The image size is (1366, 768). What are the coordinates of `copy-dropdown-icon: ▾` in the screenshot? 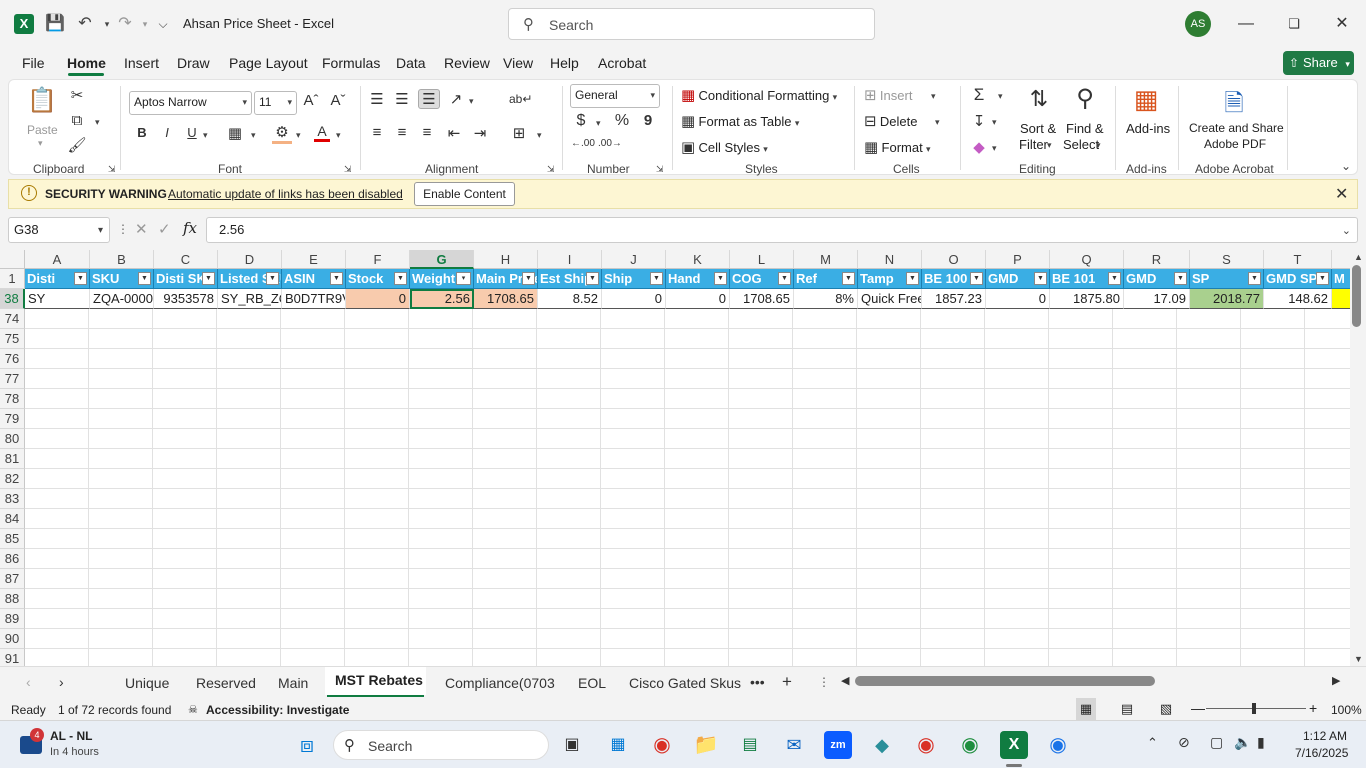 It's located at (97, 122).